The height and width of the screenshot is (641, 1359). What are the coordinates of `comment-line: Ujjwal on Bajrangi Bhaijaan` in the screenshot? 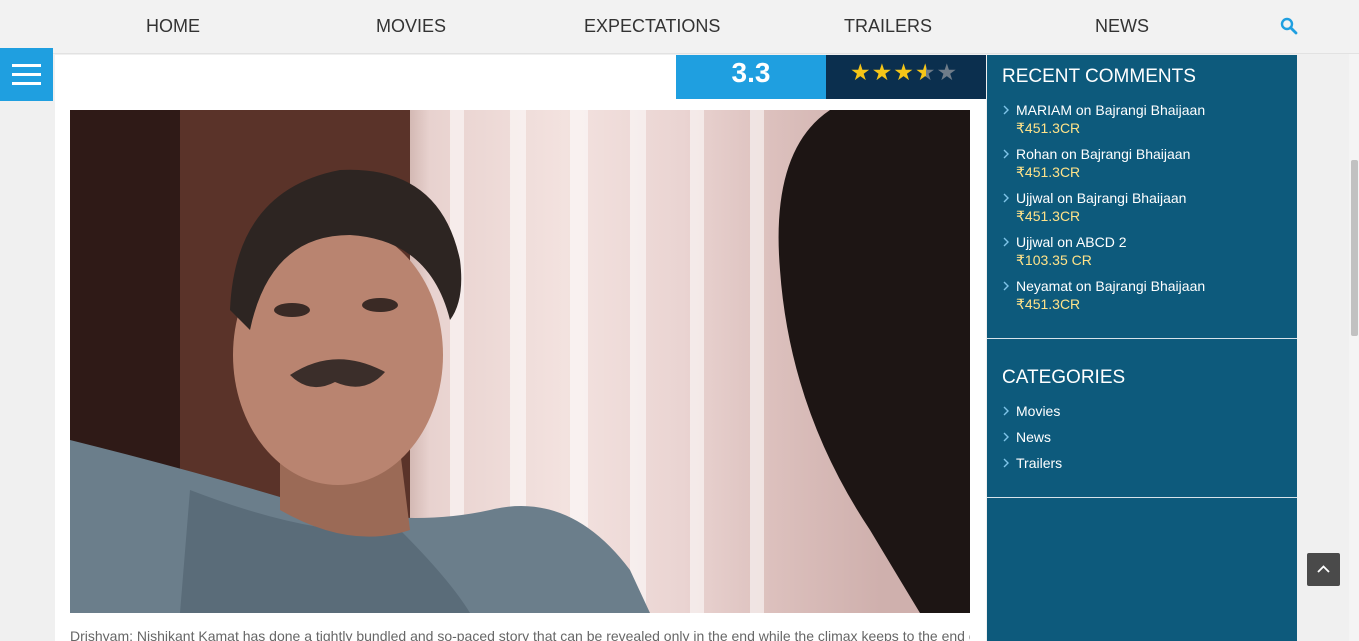 It's located at (1154, 198).